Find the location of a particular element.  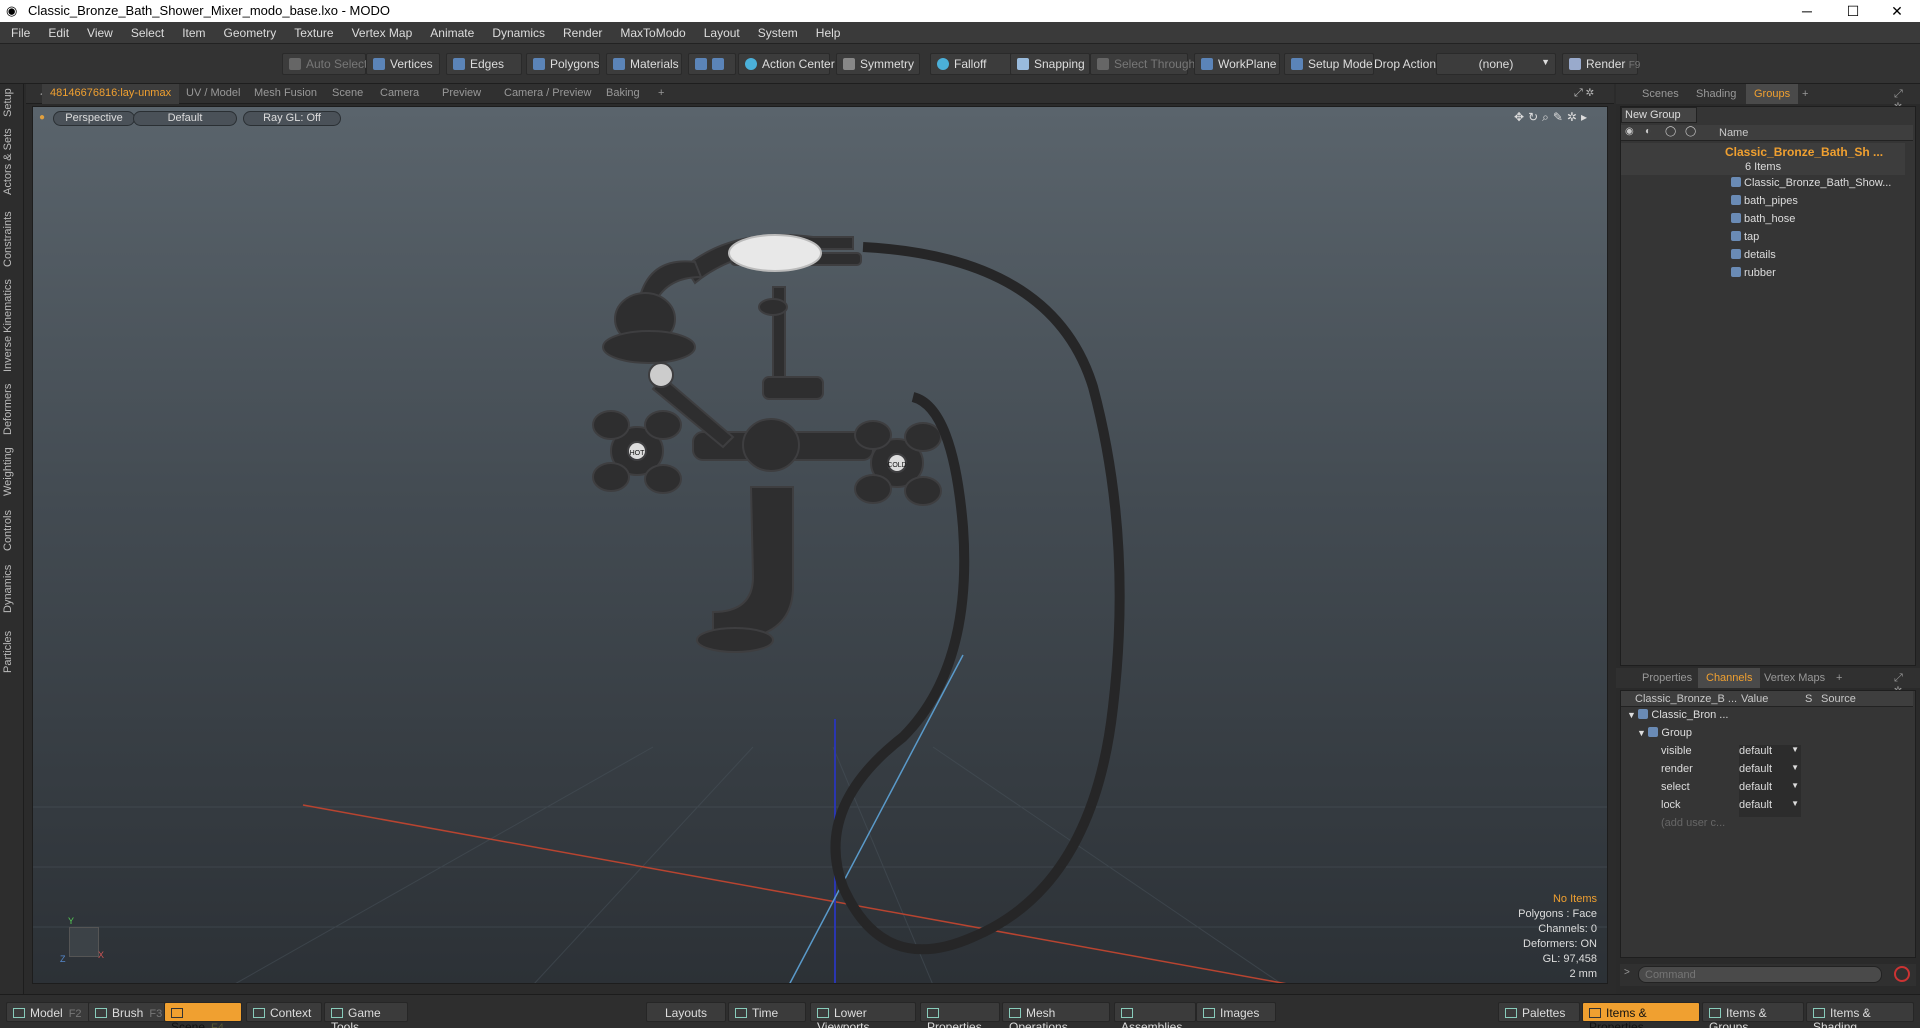

falloff-button: Falloff is located at coordinates (972, 64).